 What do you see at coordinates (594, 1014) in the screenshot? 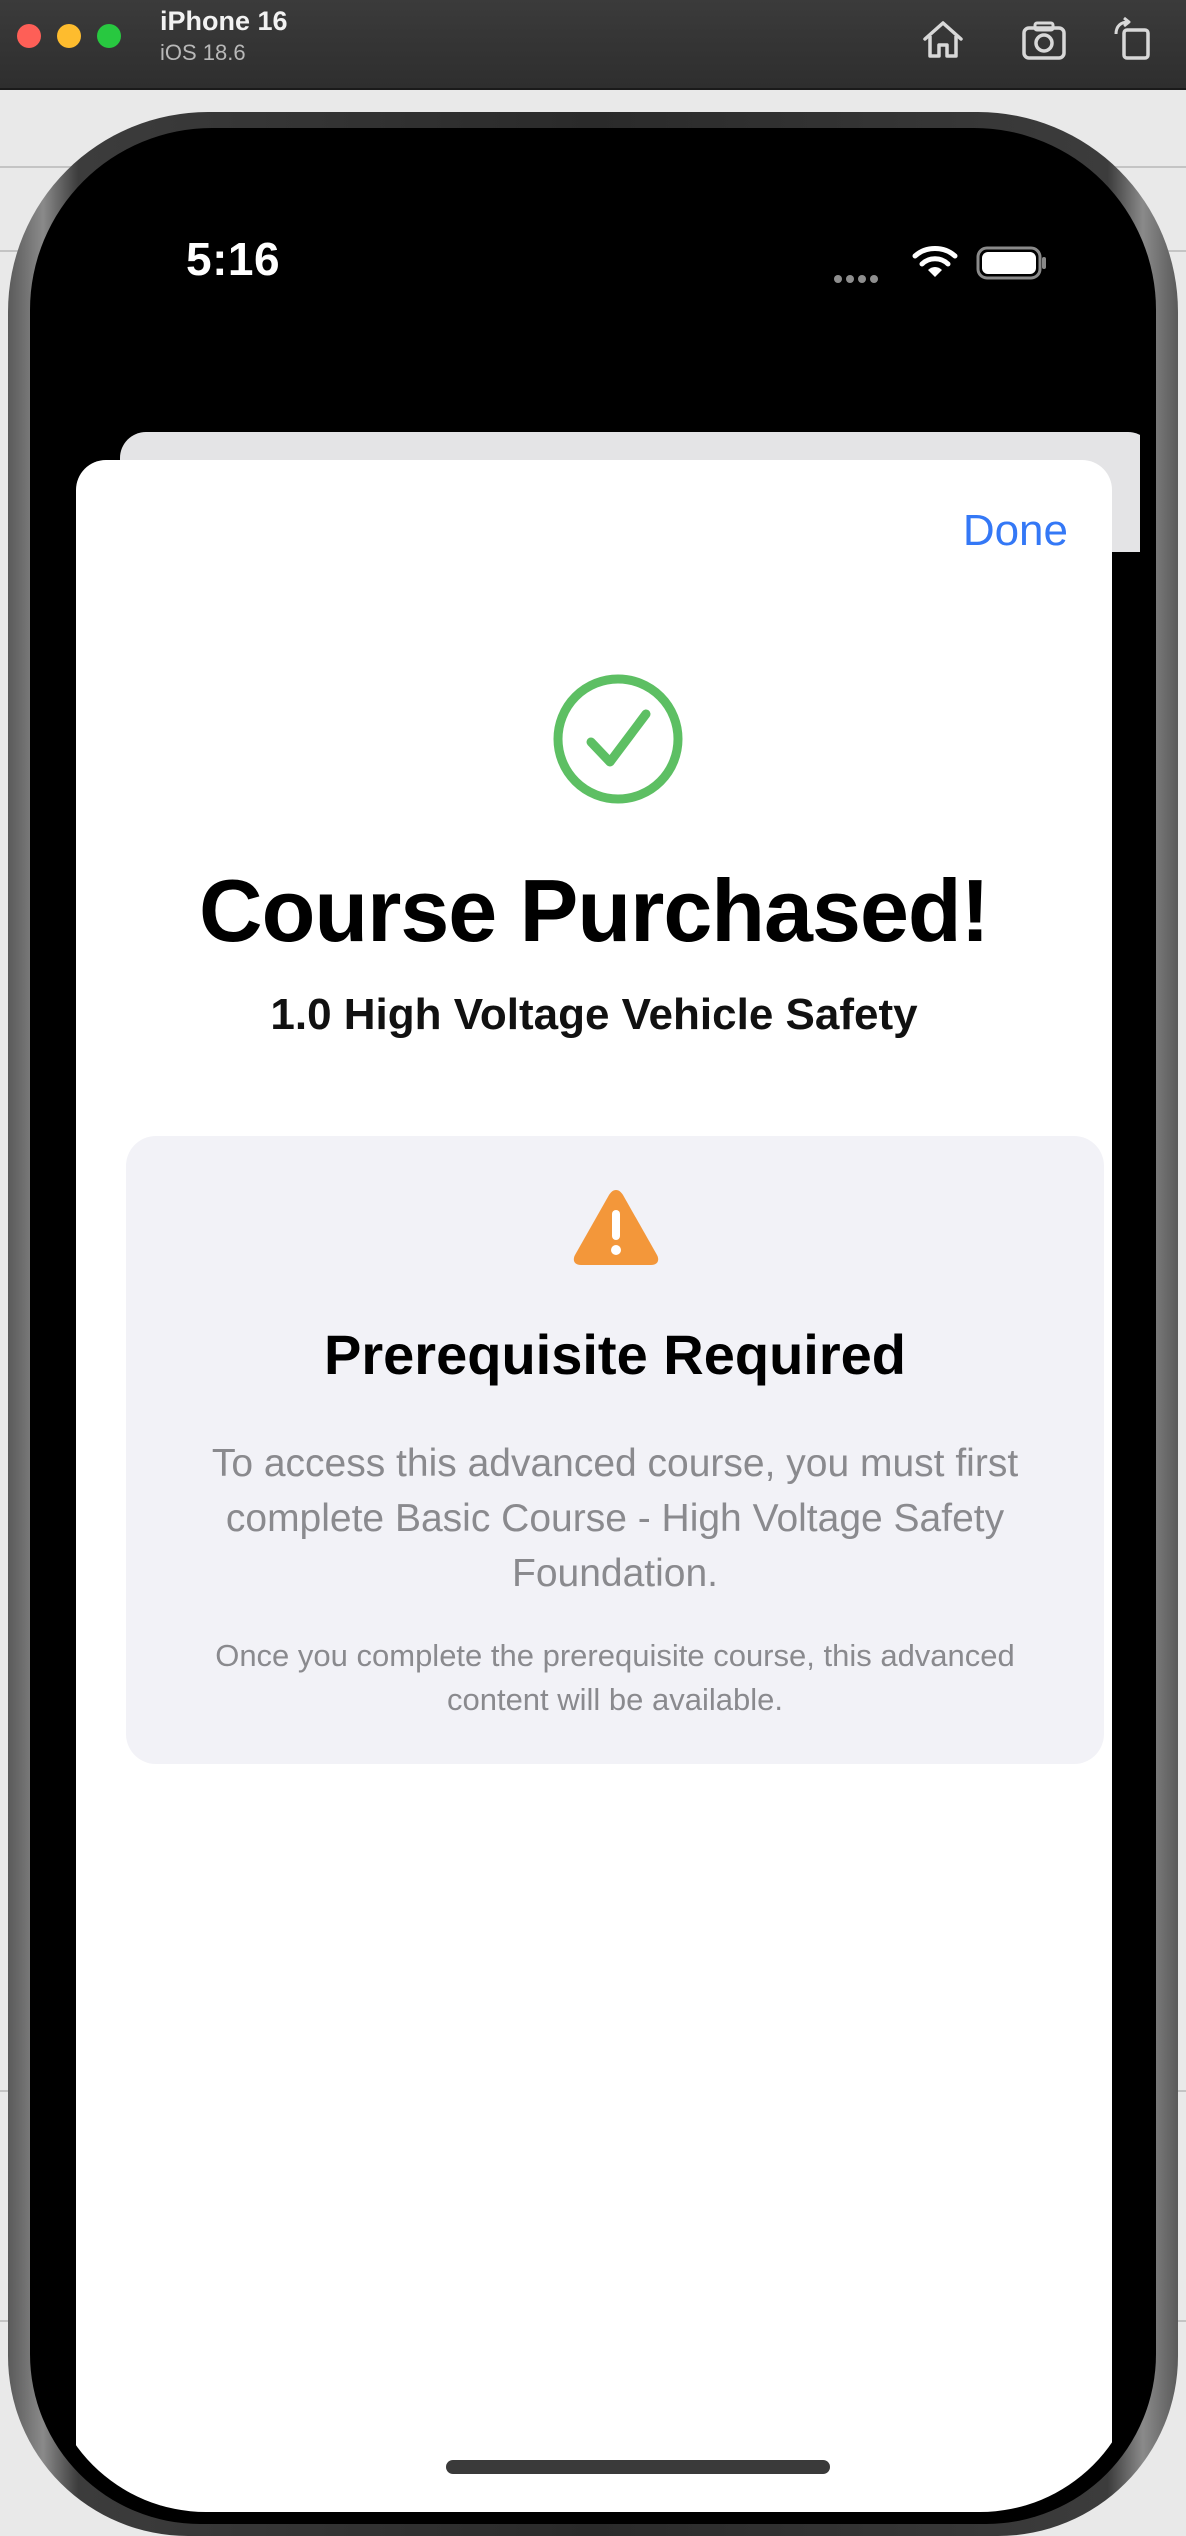
I see `course-title: 1.0 High Voltage Vehicle Safety` at bounding box center [594, 1014].